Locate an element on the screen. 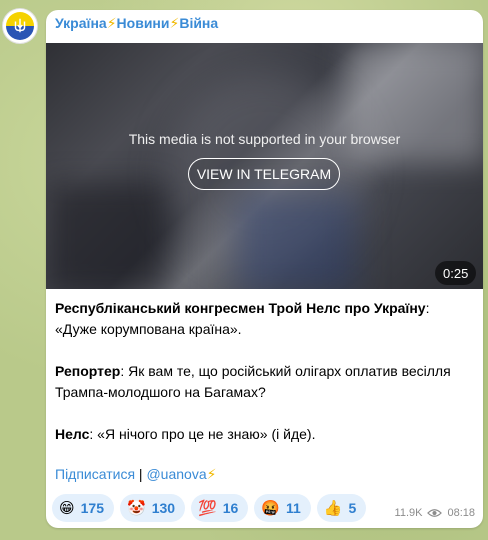 The height and width of the screenshot is (540, 488). angry-face-icon: 🤬 is located at coordinates (270, 508).